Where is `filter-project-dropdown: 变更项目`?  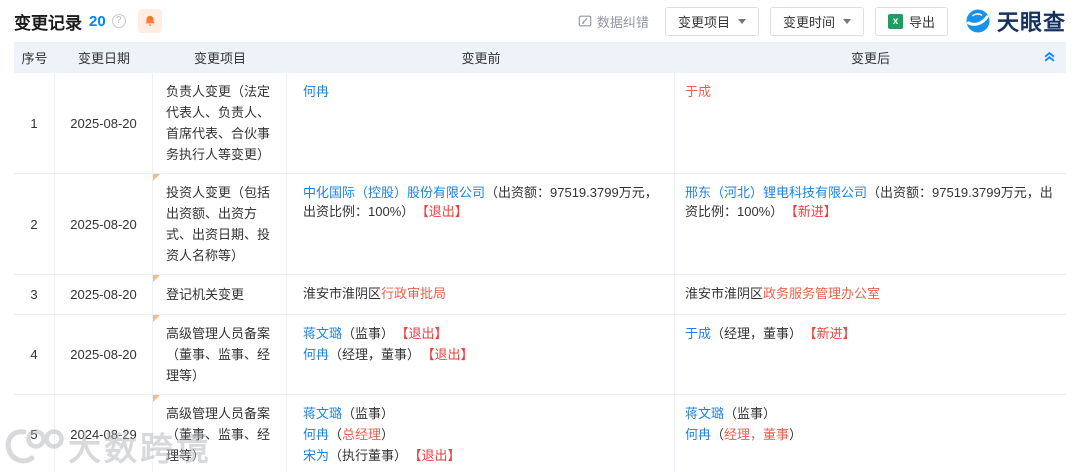
filter-project-dropdown: 变更项目 is located at coordinates (711, 21).